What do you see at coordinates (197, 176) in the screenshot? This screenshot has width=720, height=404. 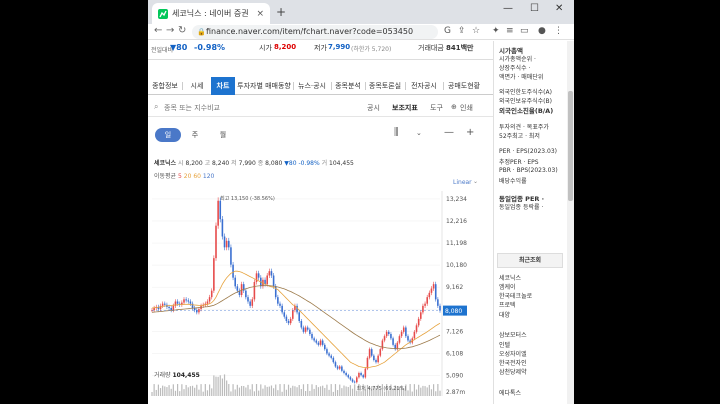 I see `ma-60: 60` at bounding box center [197, 176].